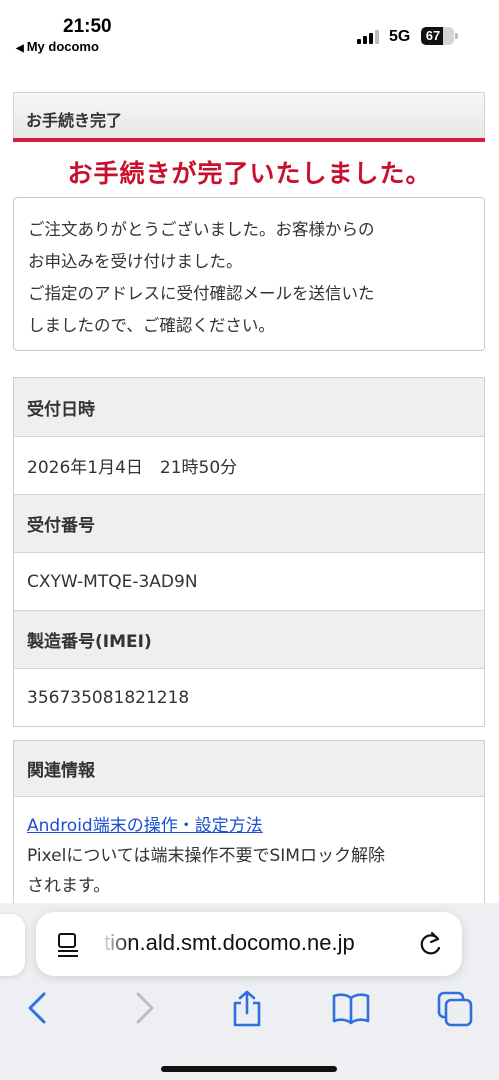  I want to click on home-indicator, so click(249, 1069).